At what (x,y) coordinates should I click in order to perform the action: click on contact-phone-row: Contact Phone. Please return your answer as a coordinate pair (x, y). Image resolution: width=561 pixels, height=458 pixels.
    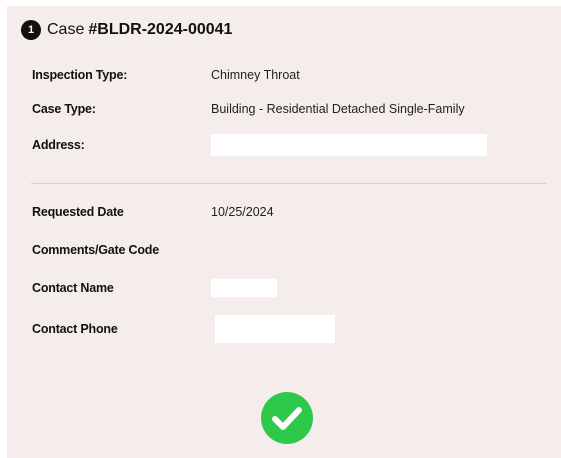
    Looking at the image, I should click on (292, 329).